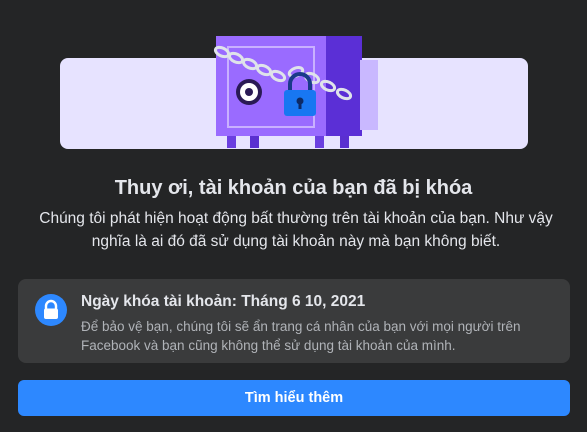 This screenshot has height=432, width=587. What do you see at coordinates (294, 398) in the screenshot?
I see `learn-more-button: Tìm hiểu thêm` at bounding box center [294, 398].